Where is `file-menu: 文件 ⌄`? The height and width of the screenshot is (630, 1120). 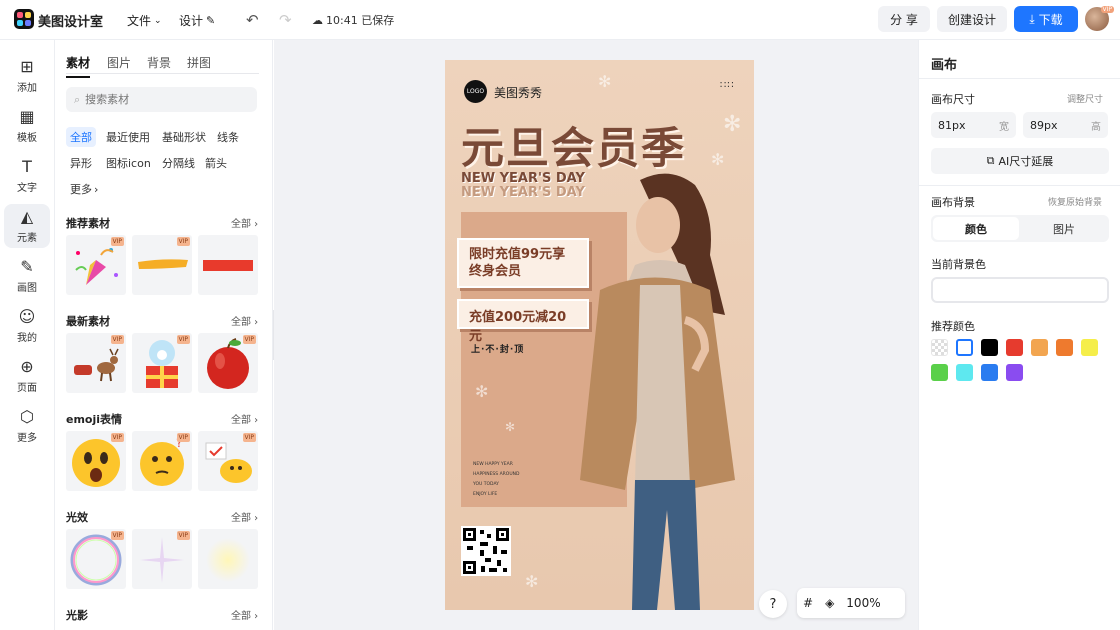 file-menu: 文件 ⌄ is located at coordinates (144, 20).